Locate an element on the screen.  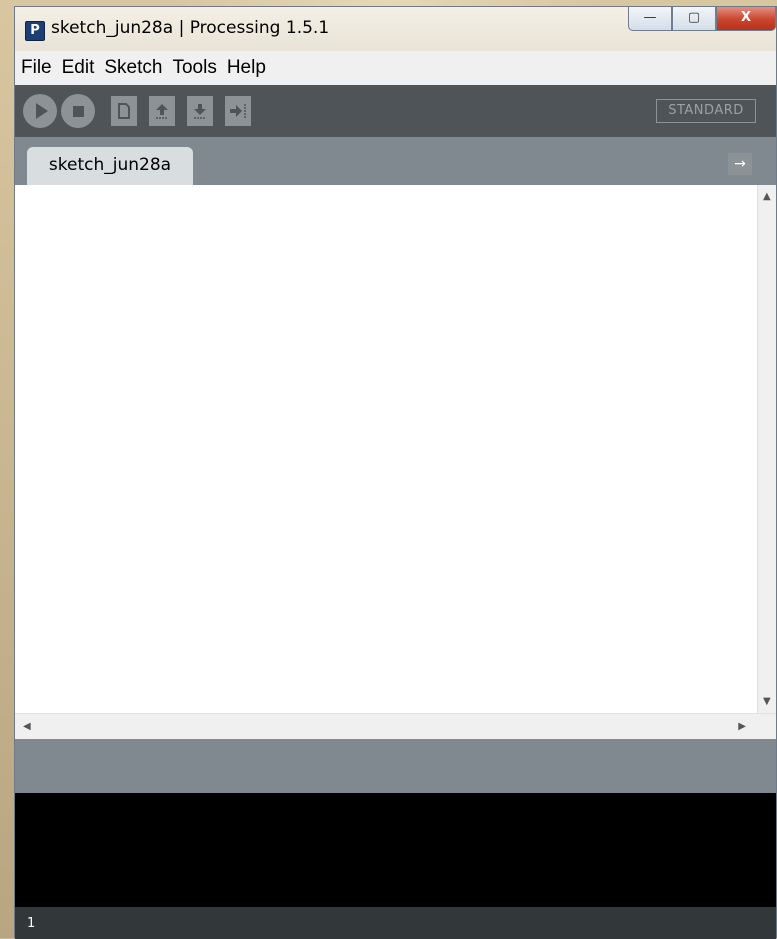
mode-selector: STANDARD is located at coordinates (706, 111).